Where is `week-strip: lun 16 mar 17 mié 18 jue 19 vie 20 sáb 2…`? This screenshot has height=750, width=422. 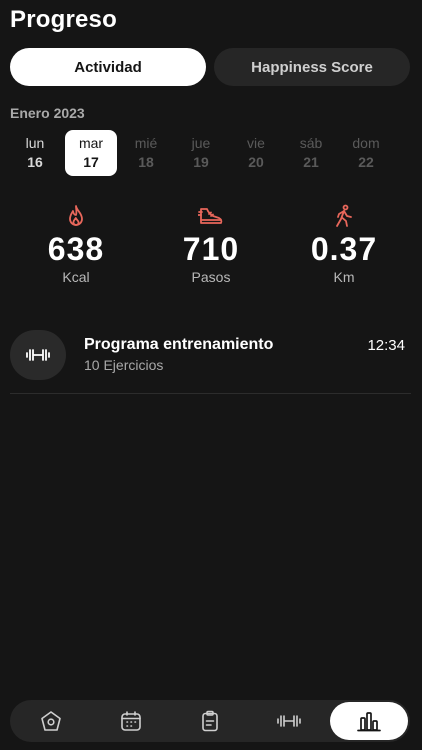 week-strip: lun 16 mar 17 mié 18 jue 19 vie 20 sáb 2… is located at coordinates (211, 154).